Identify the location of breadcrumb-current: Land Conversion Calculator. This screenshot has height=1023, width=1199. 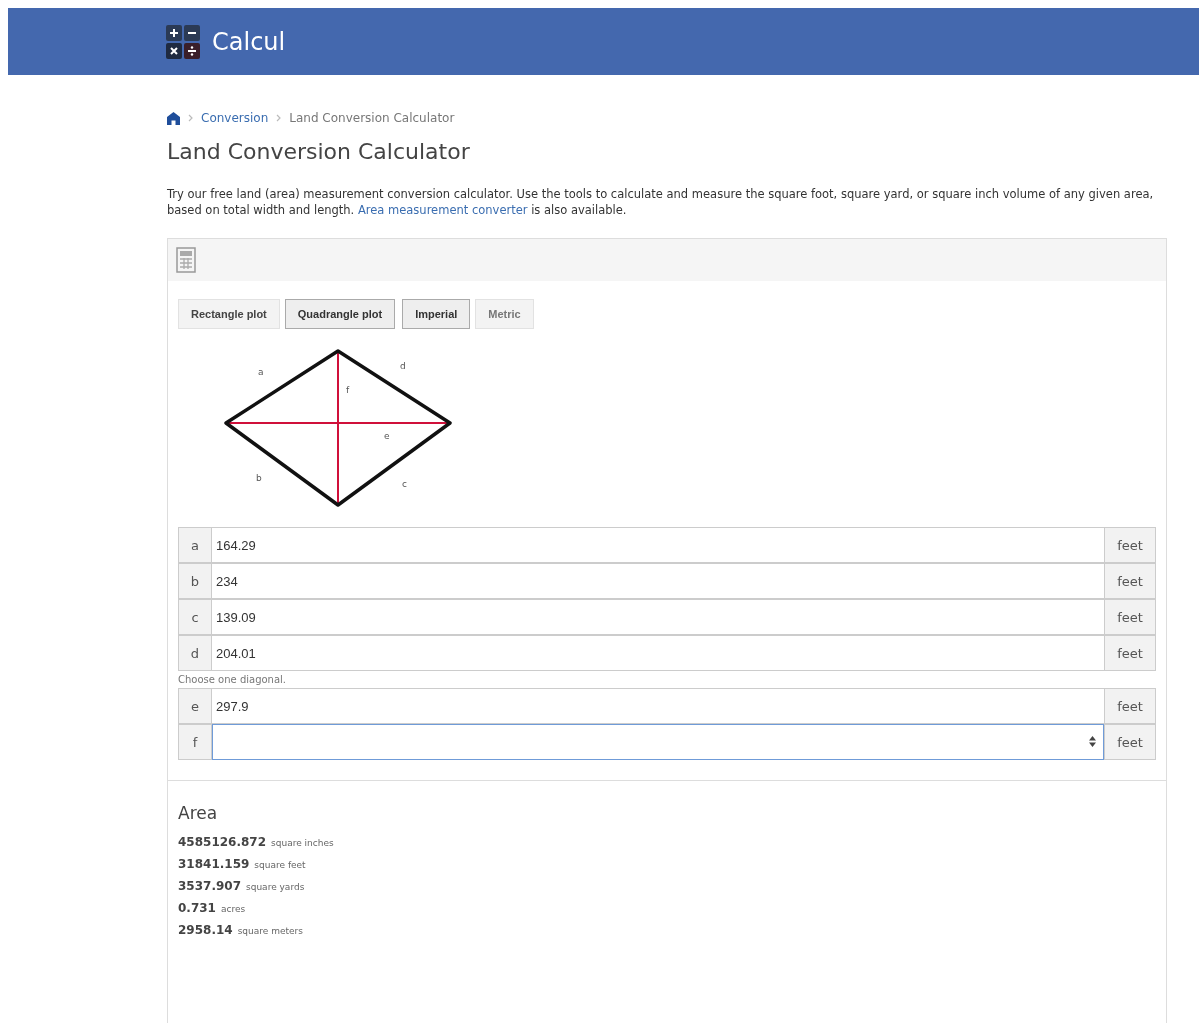
(372, 118).